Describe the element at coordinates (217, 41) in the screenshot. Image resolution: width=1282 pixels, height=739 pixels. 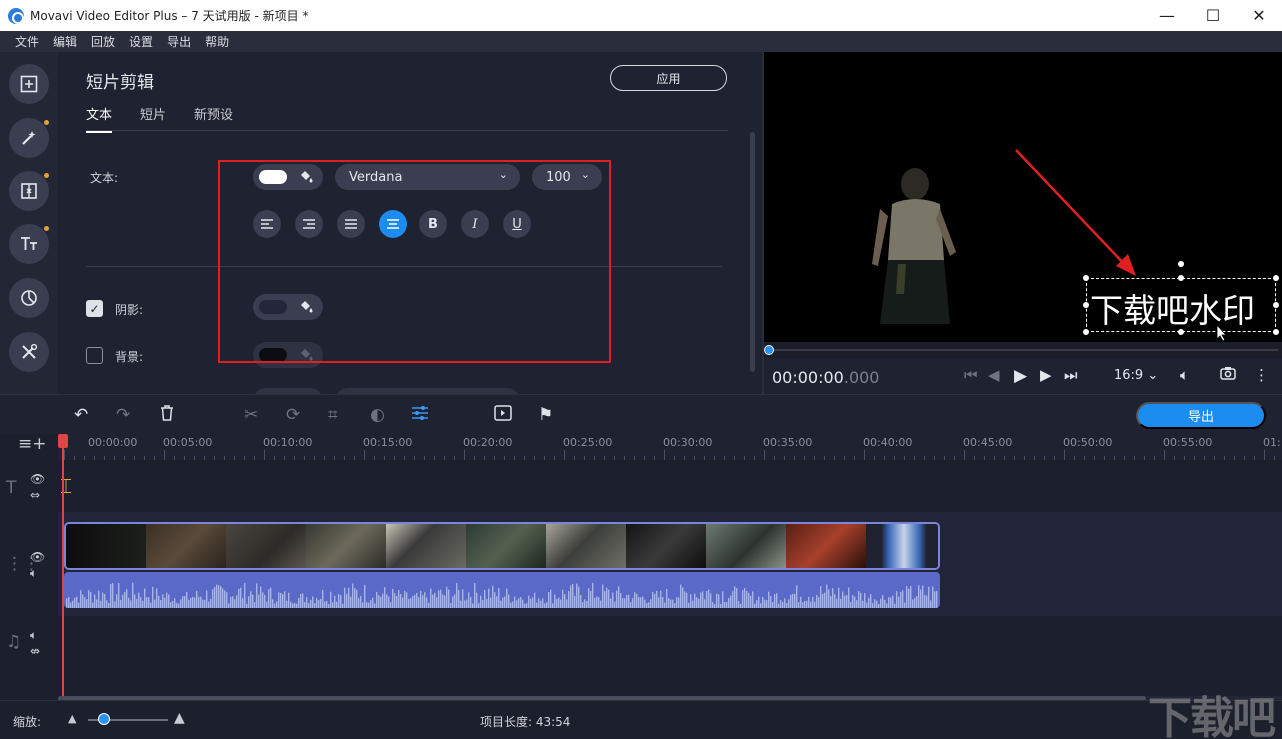
I see `menu-help: 帮助` at that location.